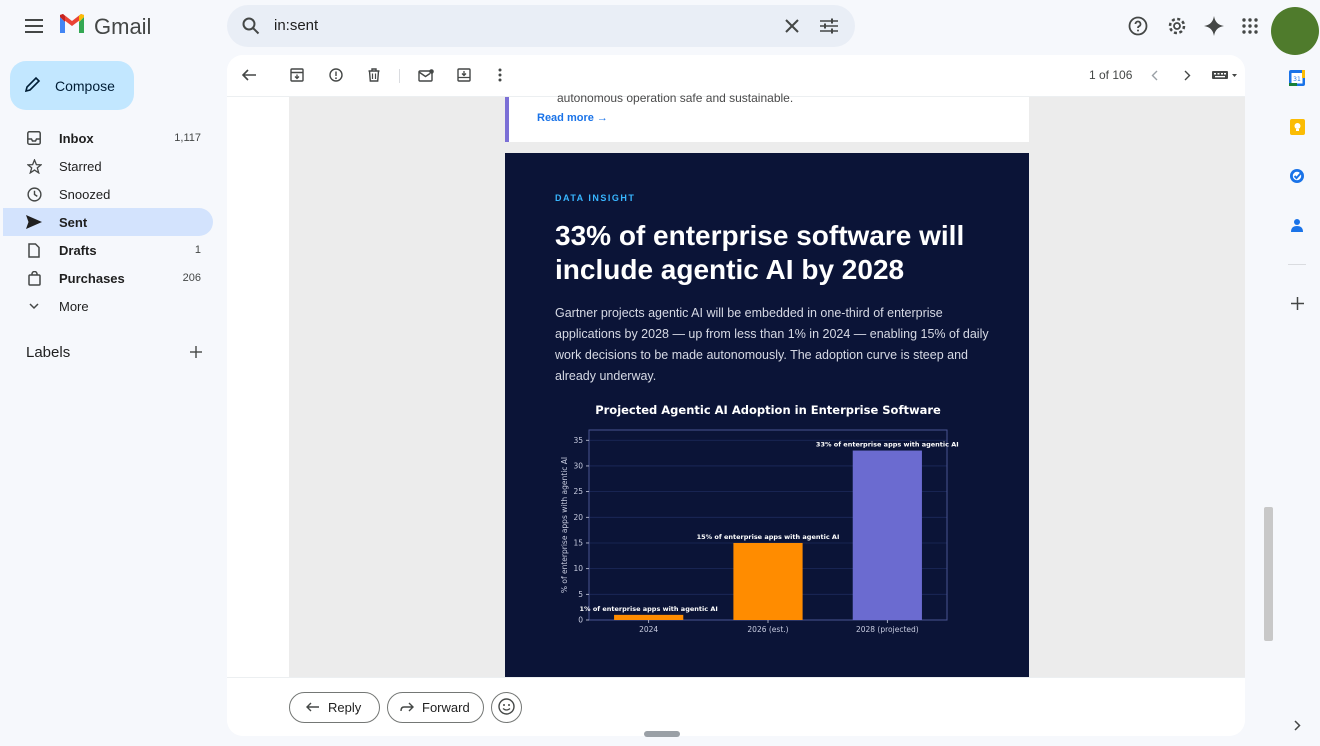 This screenshot has width=1320, height=746. Describe the element at coordinates (34, 306) in the screenshot. I see `chevron-down-icon` at that location.